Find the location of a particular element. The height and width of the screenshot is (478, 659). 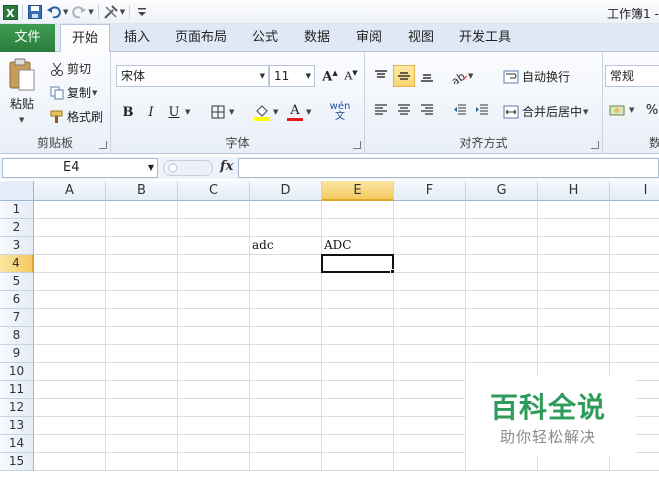

cut-button: 剪切 is located at coordinates (70, 68).